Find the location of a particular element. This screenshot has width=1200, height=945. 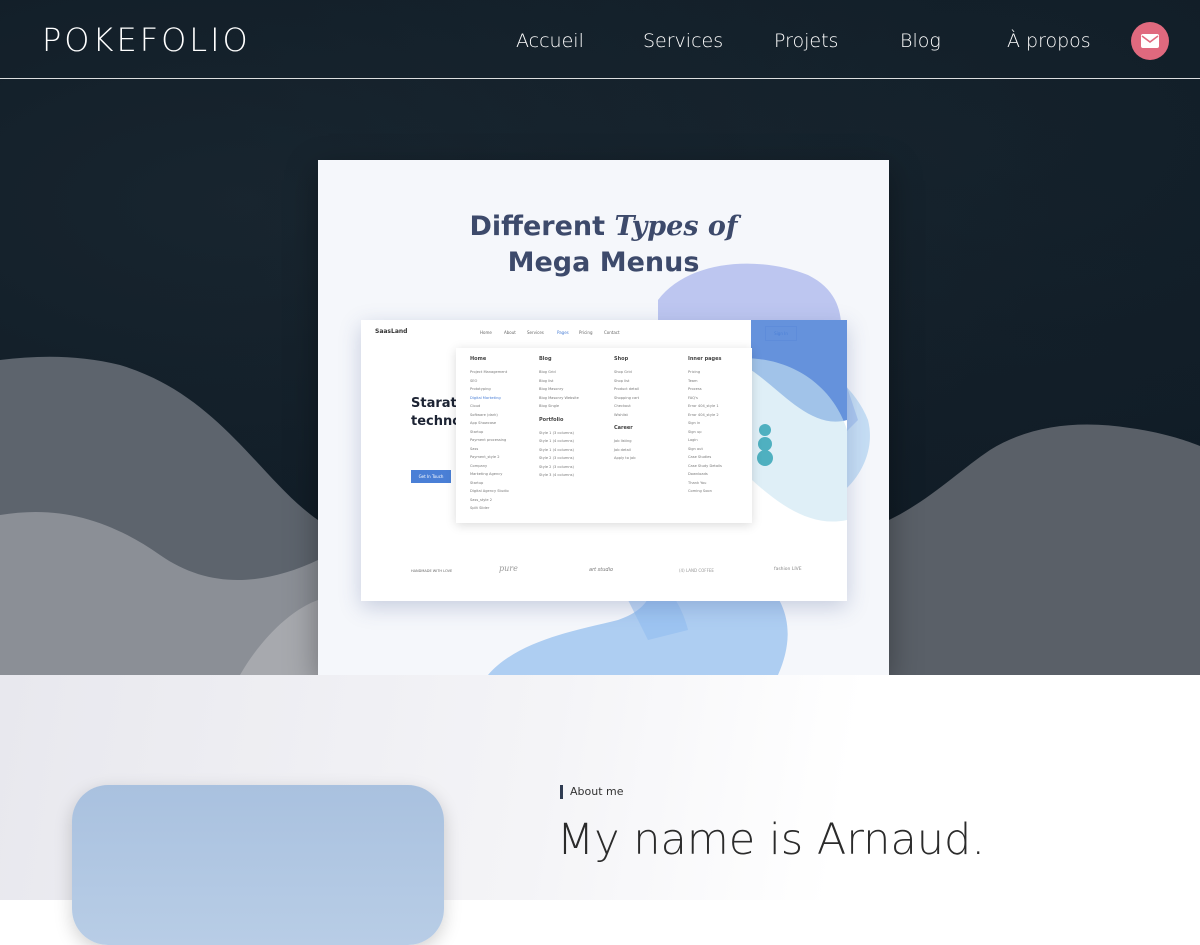

mock-logo-4: (4) LAND COFFEE is located at coordinates (696, 570).